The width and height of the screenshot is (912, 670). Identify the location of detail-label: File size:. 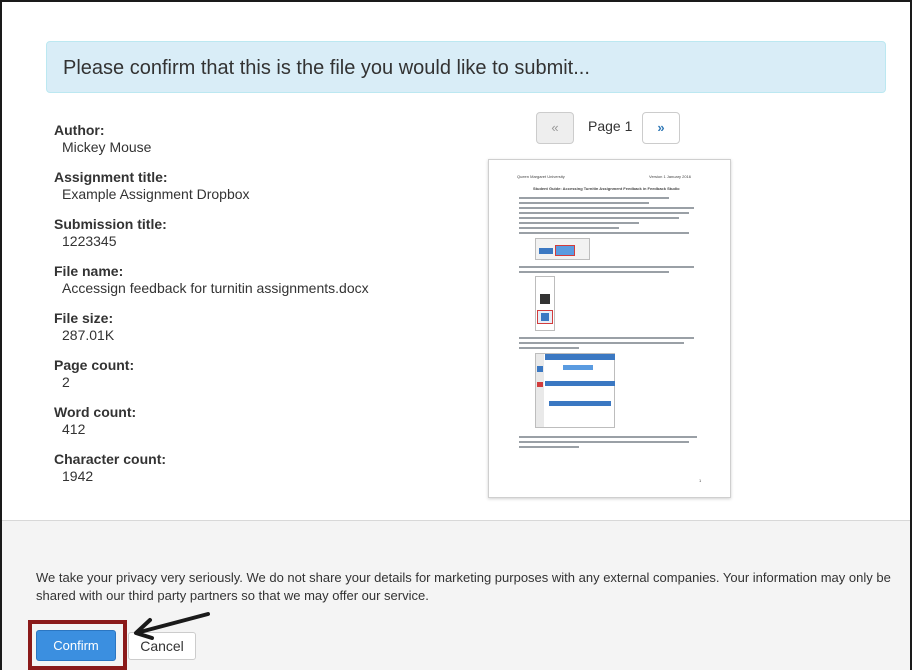
(84, 318).